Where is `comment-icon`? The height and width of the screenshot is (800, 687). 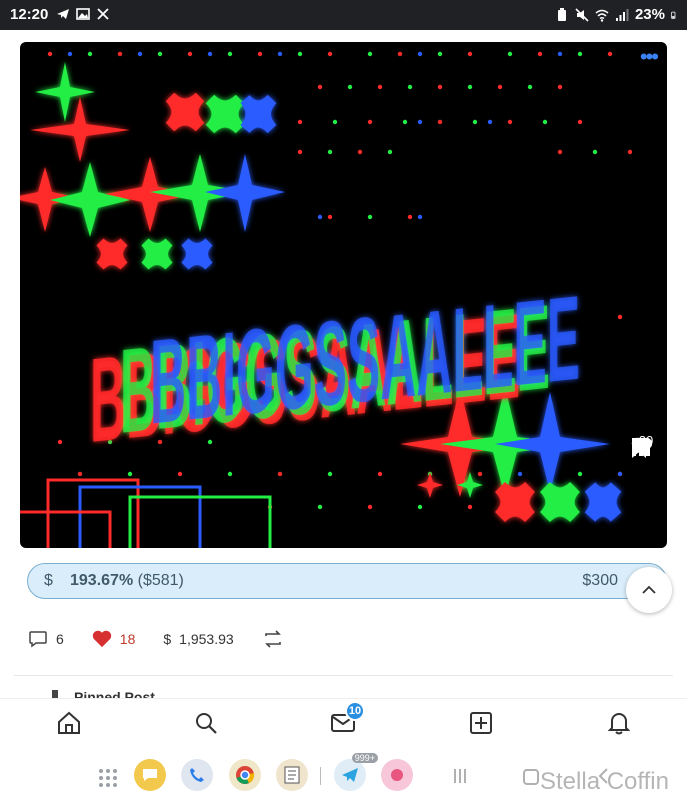 comment-icon is located at coordinates (38, 639).